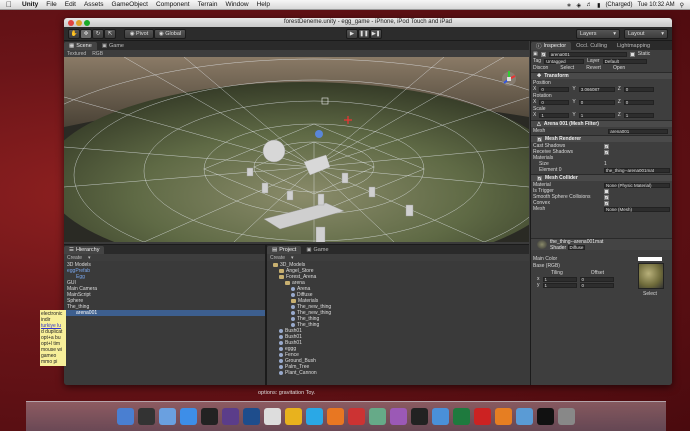 The height and width of the screenshot is (431, 690). I want to click on skype-dock-icon: Skype, so click(314, 416).